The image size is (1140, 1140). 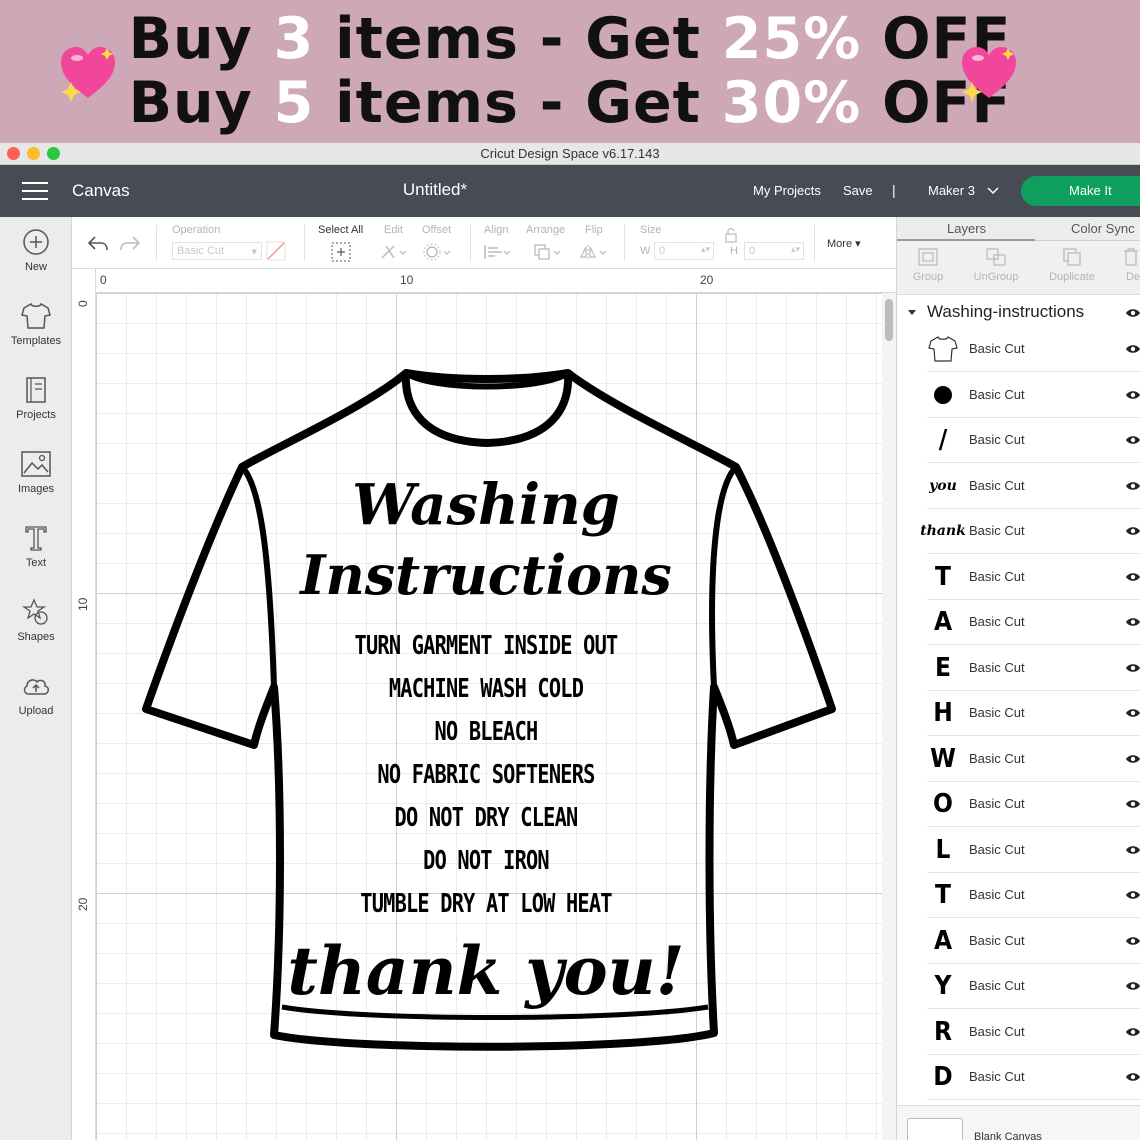 What do you see at coordinates (438, 252) in the screenshot?
I see `offset-icon` at bounding box center [438, 252].